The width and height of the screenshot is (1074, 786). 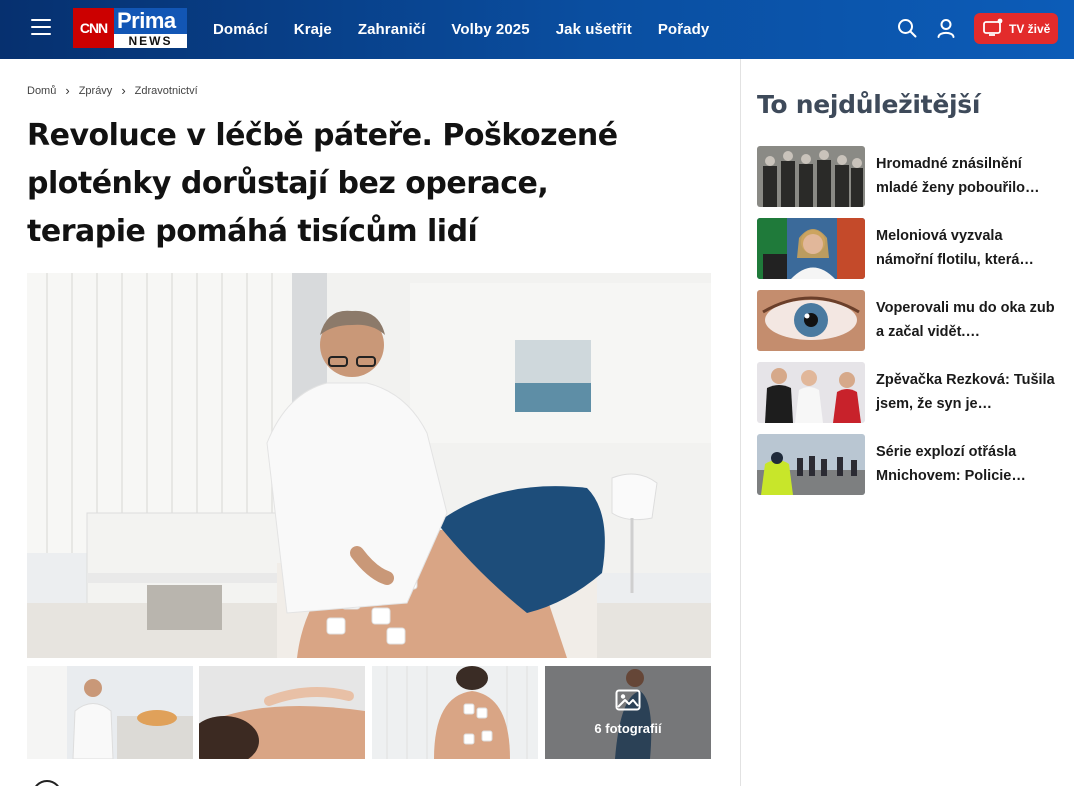 What do you see at coordinates (740, 422) in the screenshot?
I see `column-divider` at bounding box center [740, 422].